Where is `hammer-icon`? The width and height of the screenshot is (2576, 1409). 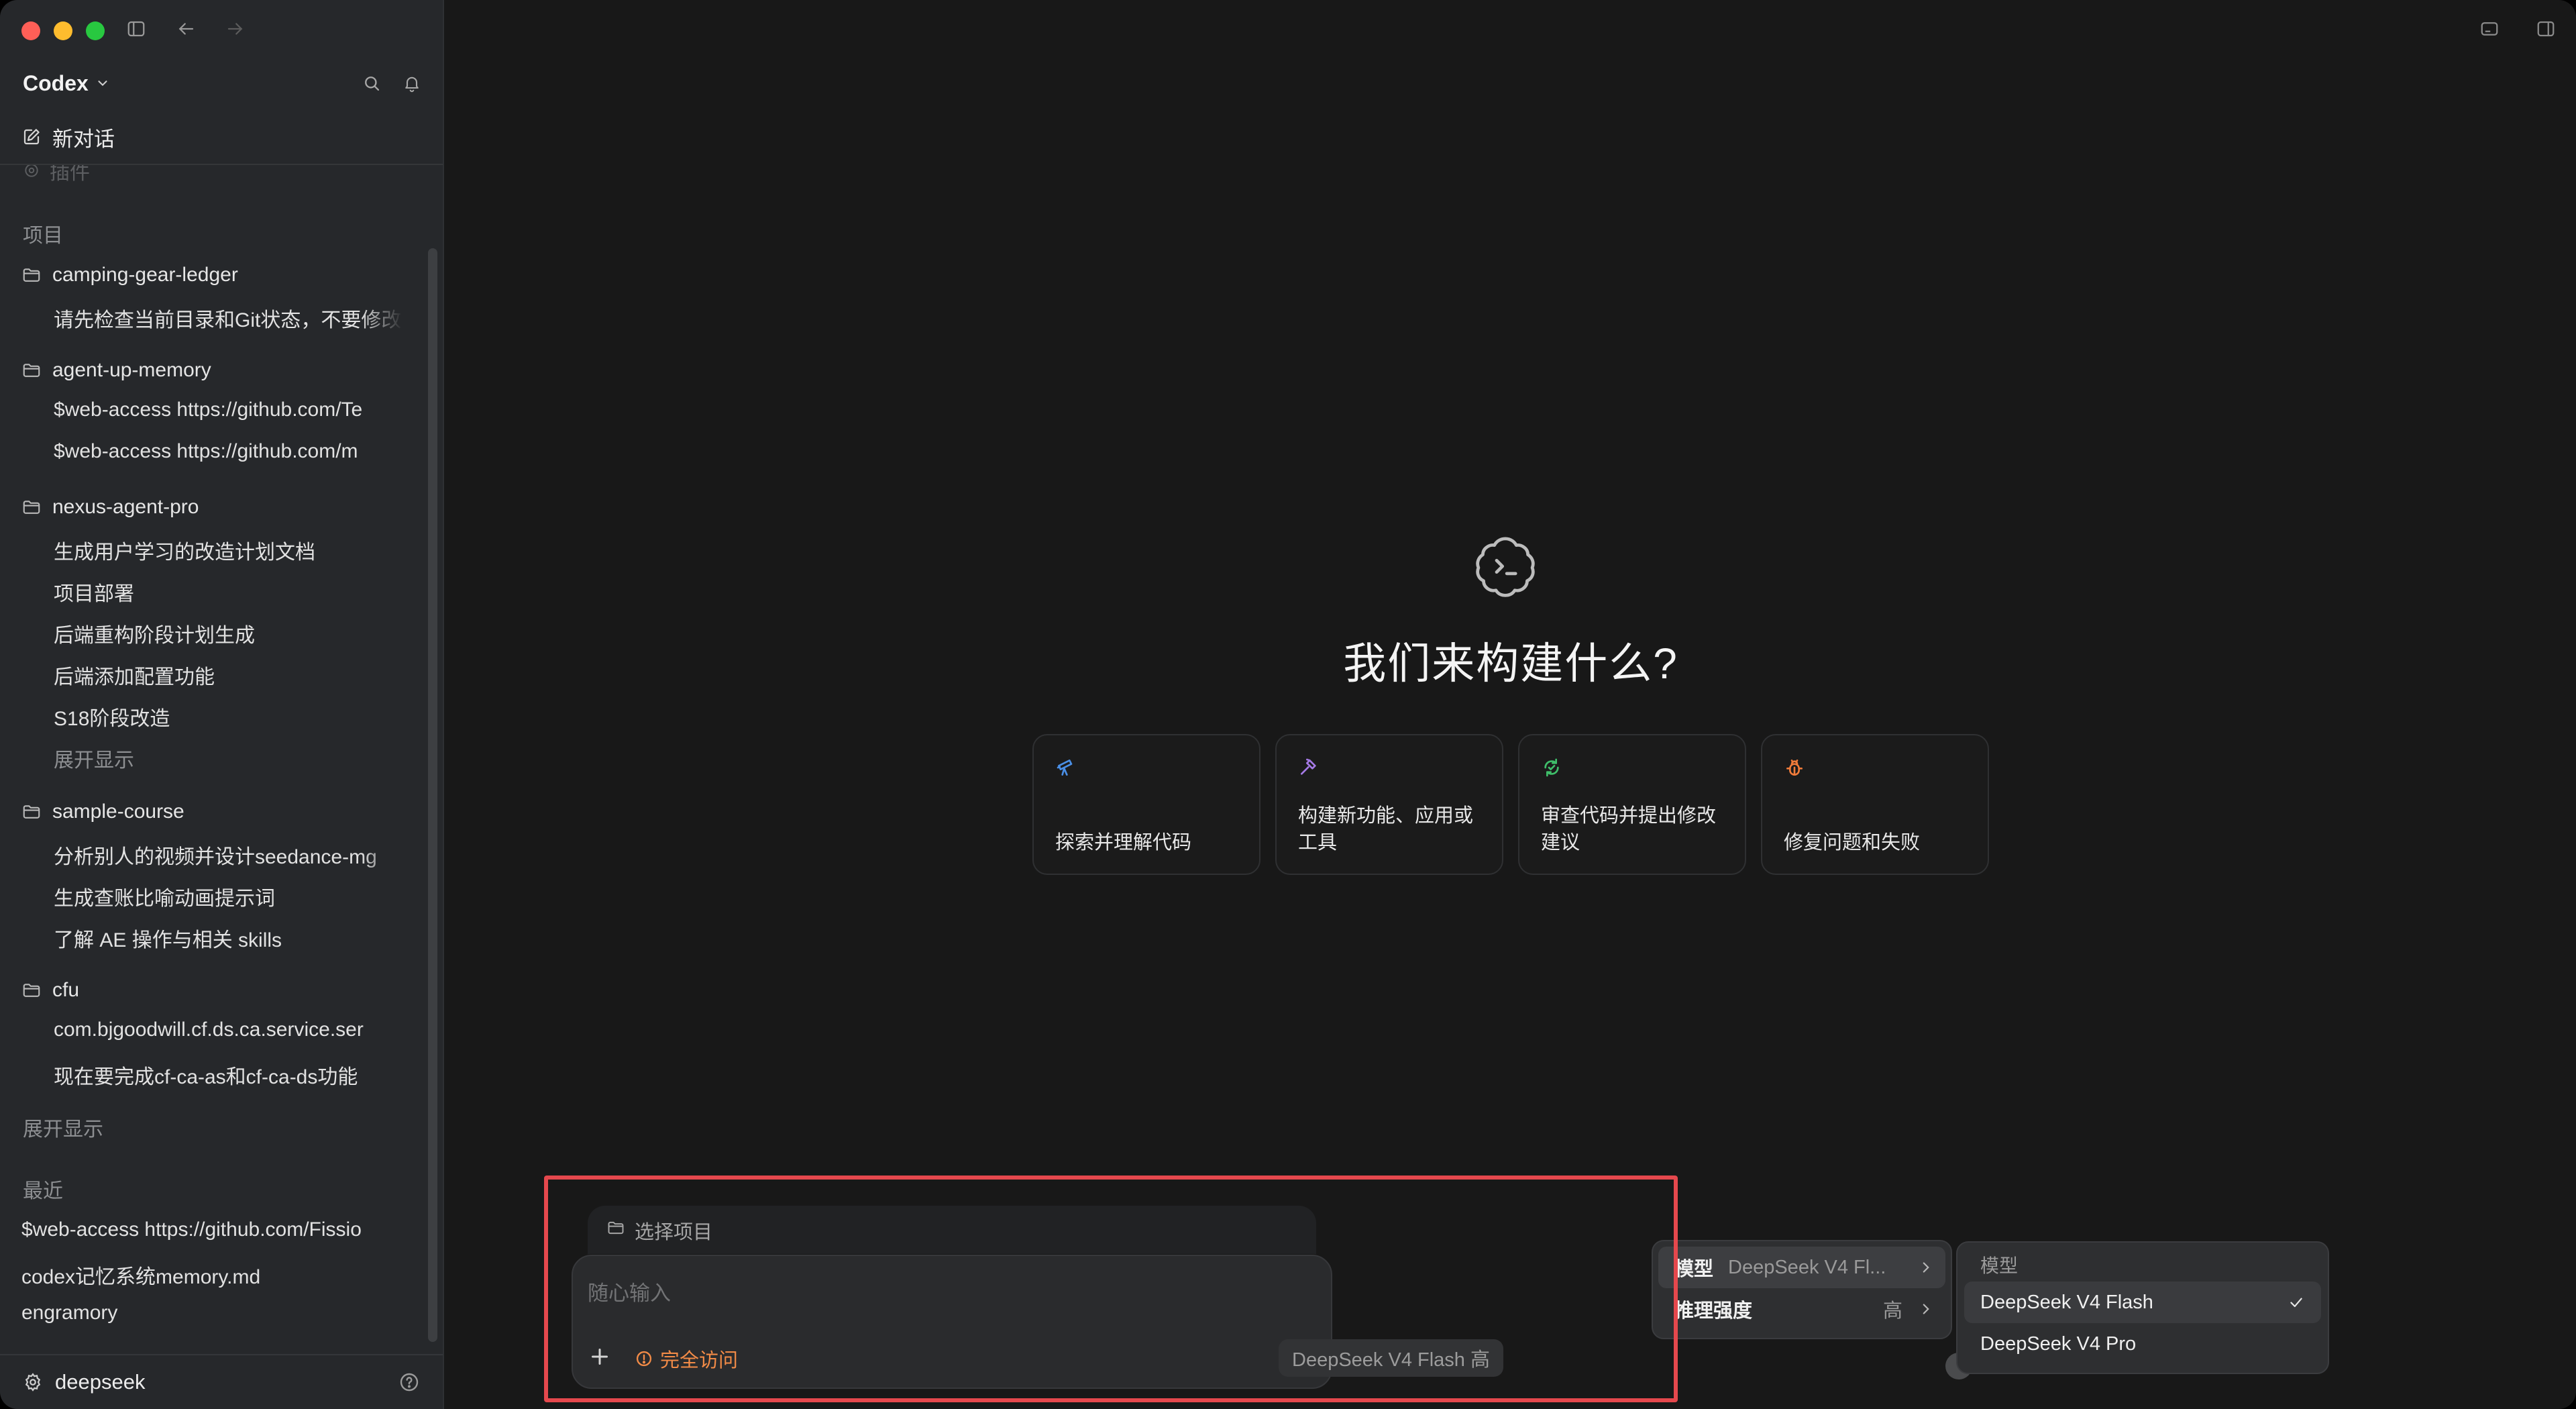
hammer-icon is located at coordinates (1308, 766).